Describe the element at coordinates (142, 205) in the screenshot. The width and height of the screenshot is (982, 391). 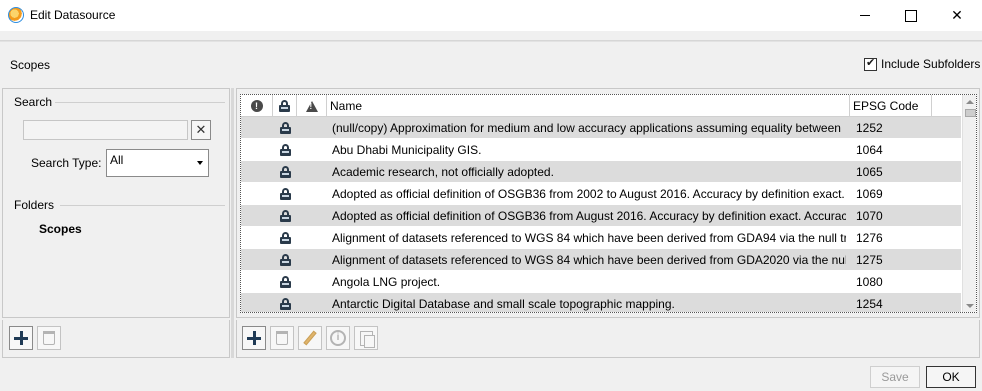
I see `folders-group-line` at that location.